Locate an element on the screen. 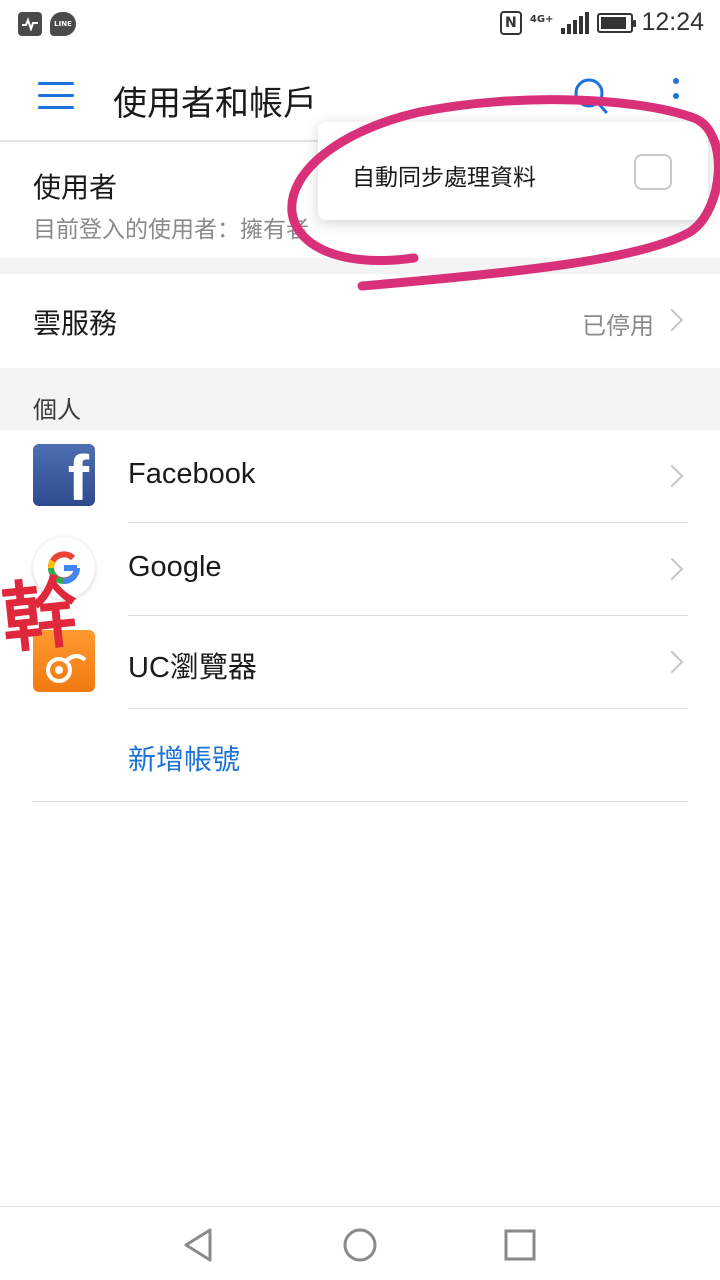 The height and width of the screenshot is (1280, 720). navigation-bar is located at coordinates (360, 1243).